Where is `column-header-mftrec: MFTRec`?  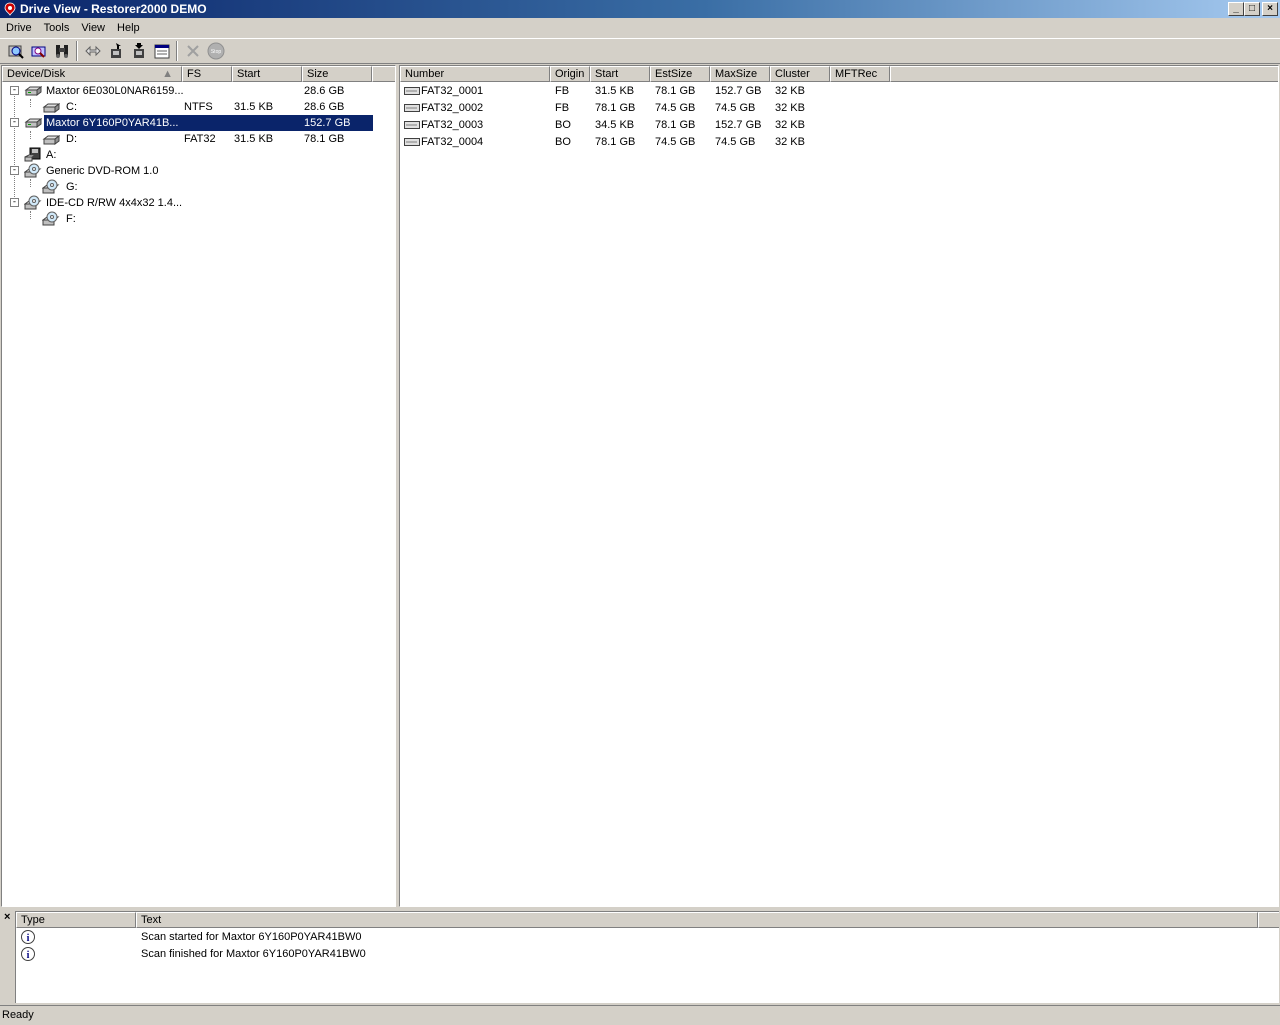
column-header-mftrec: MFTRec is located at coordinates (860, 74).